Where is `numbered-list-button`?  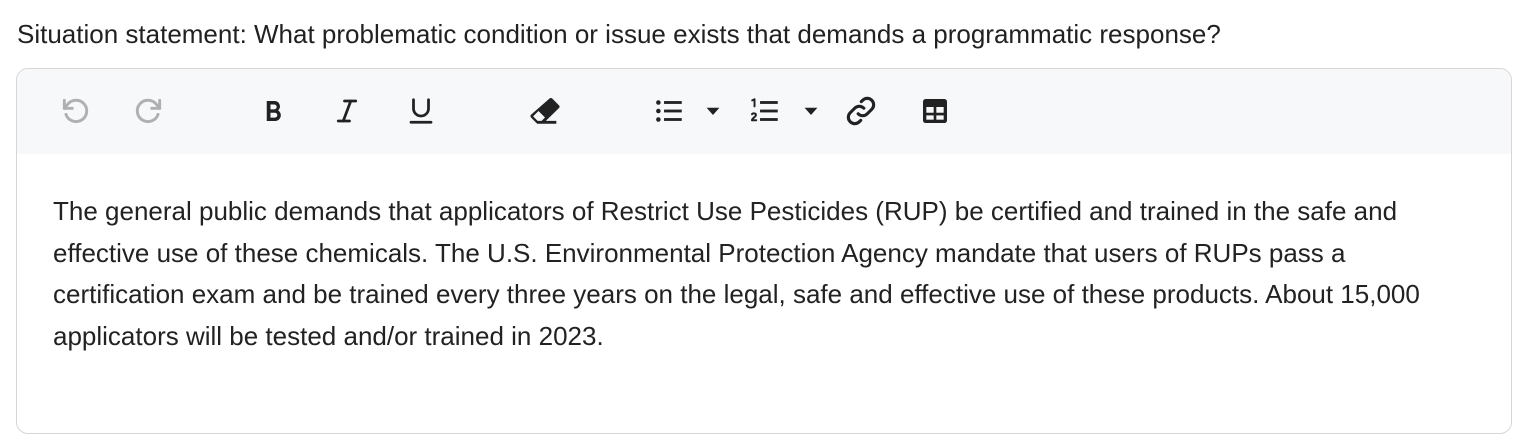 numbered-list-button is located at coordinates (765, 111).